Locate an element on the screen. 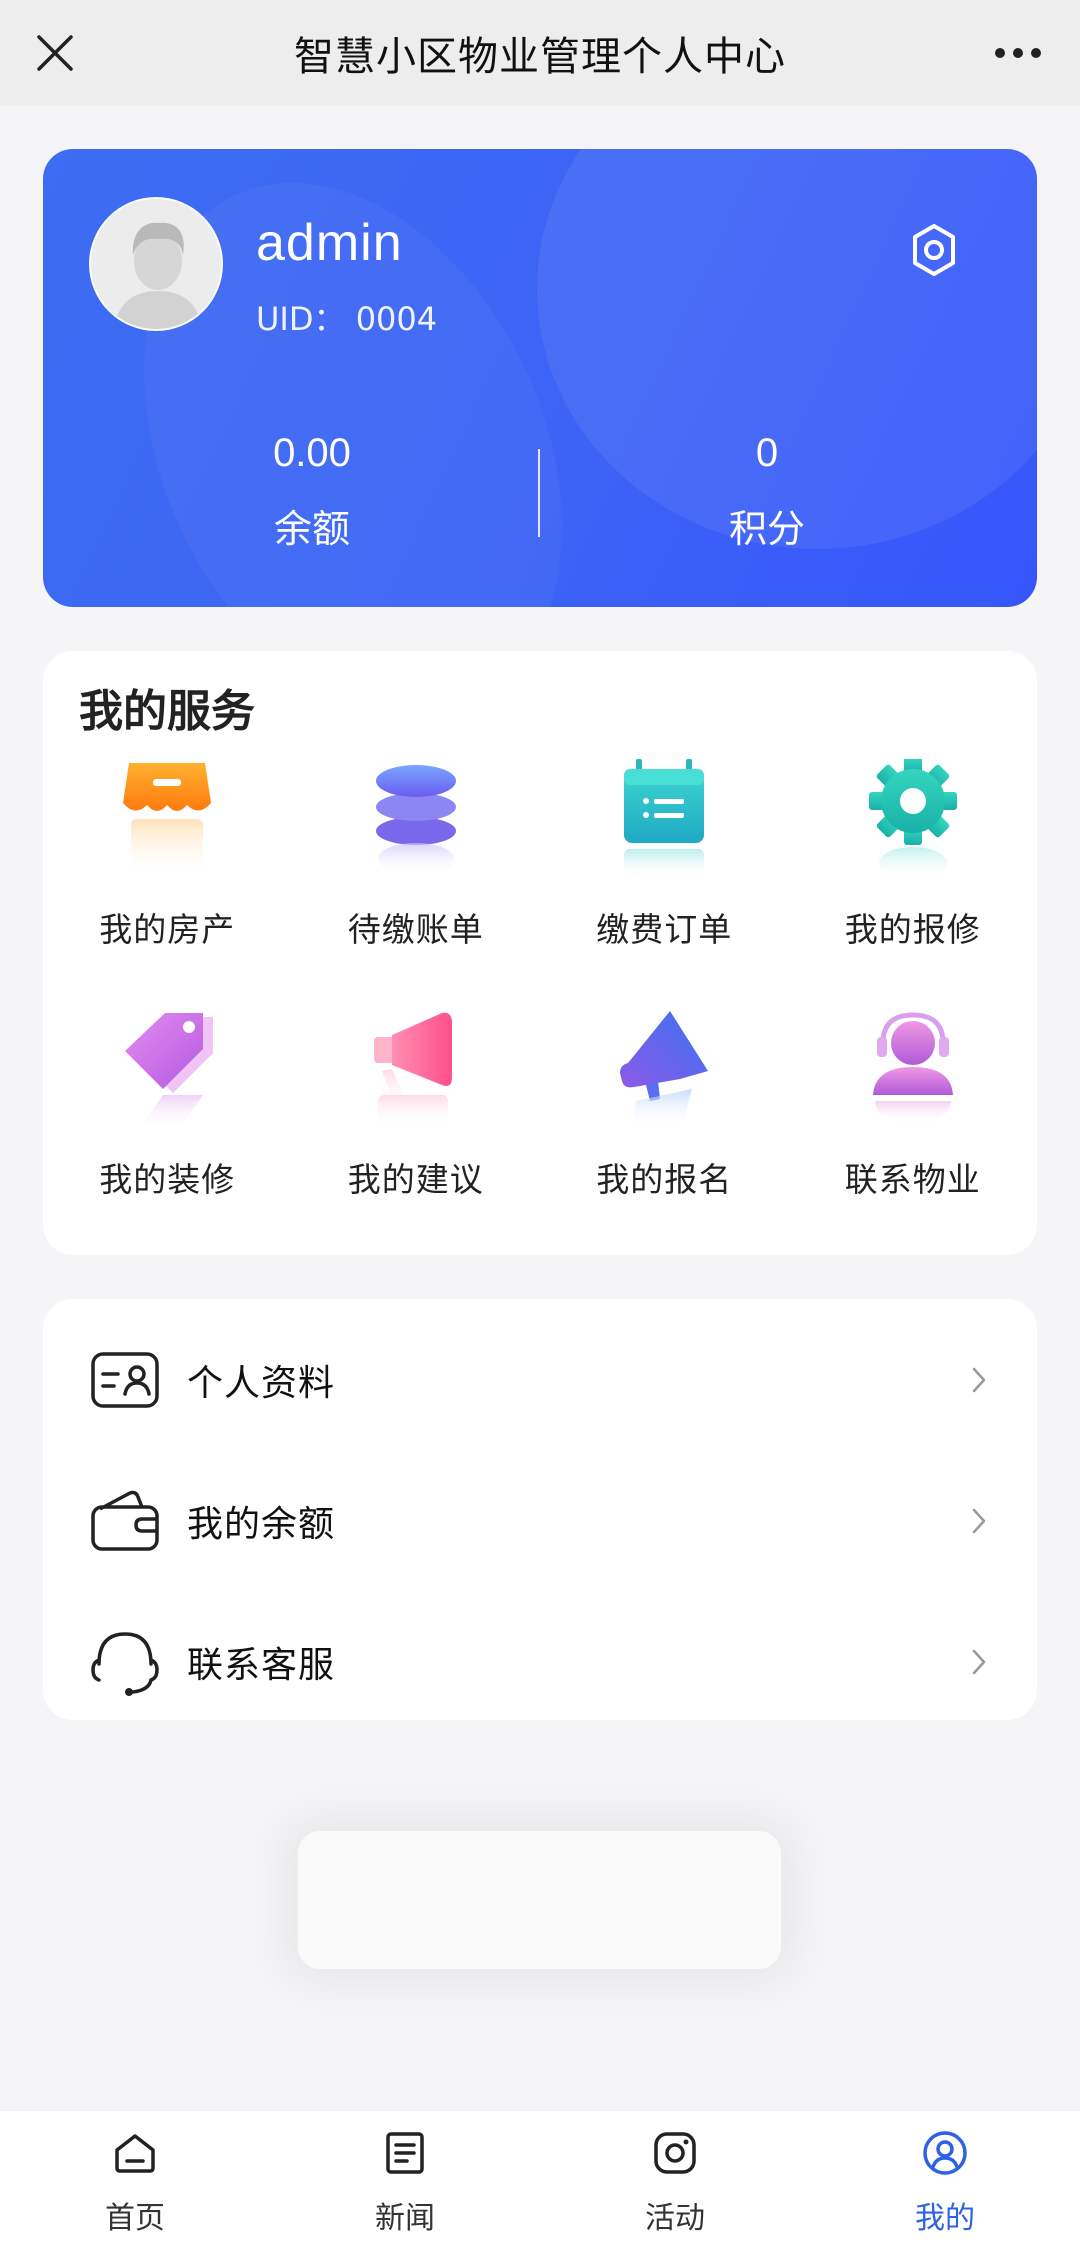  tab-news: 新闻 is located at coordinates (405, 2179).